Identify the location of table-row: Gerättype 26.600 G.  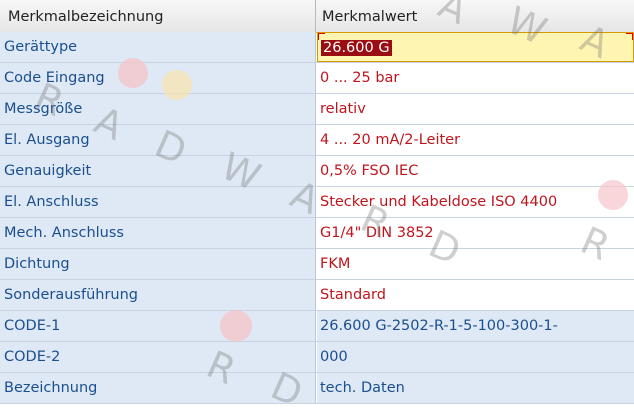
(317, 47).